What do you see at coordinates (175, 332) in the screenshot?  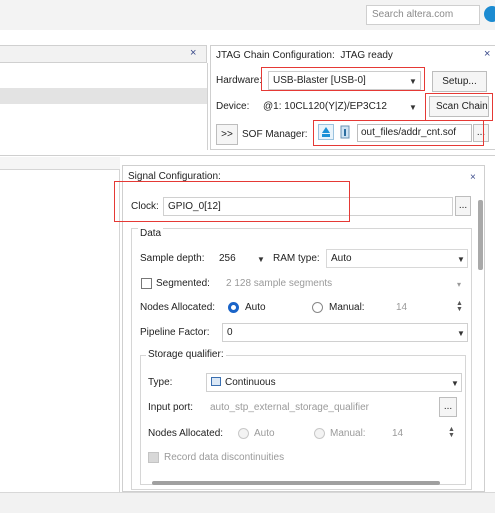 I see `pipeline-factor-label: Pipeline Factor:` at bounding box center [175, 332].